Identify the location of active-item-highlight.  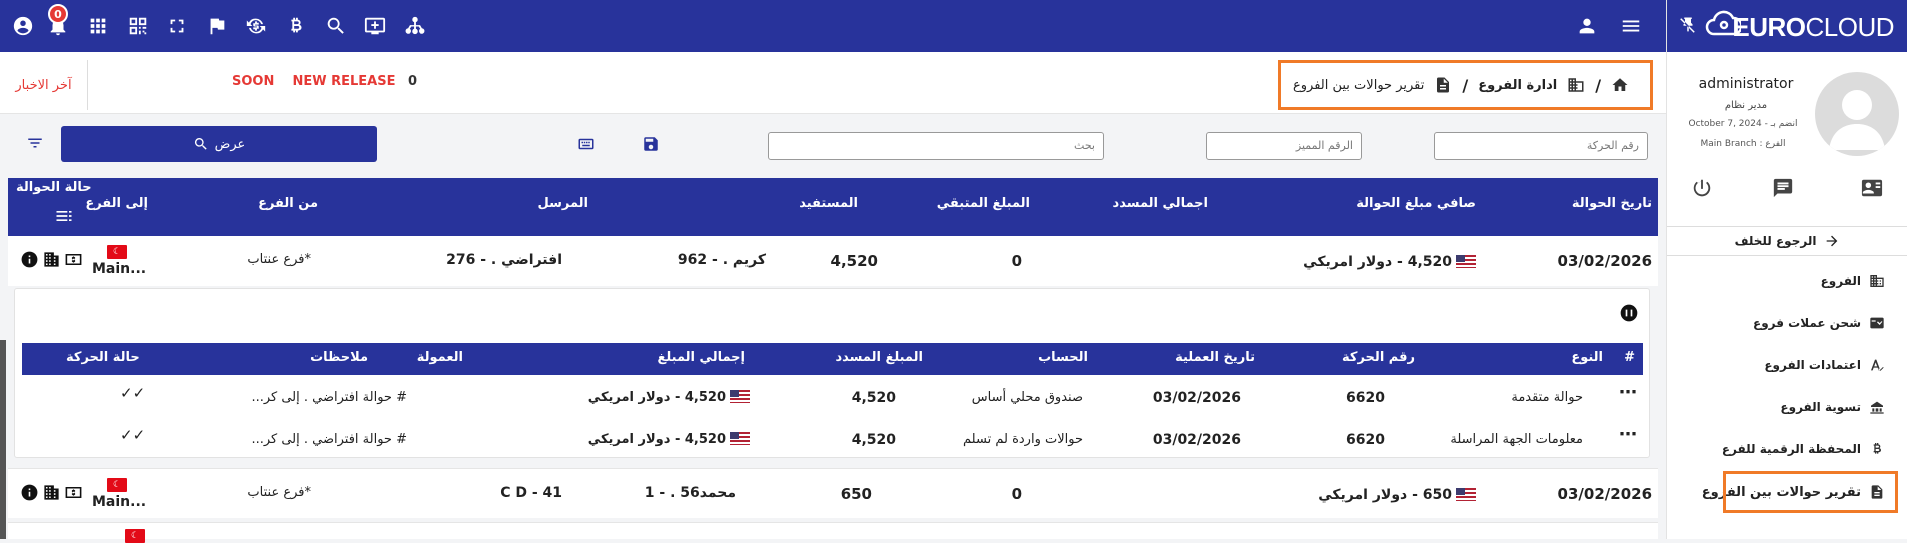
(1810, 492).